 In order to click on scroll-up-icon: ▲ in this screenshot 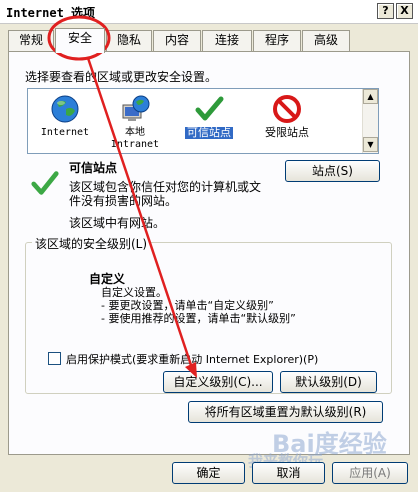, I will do `click(370, 96)`.